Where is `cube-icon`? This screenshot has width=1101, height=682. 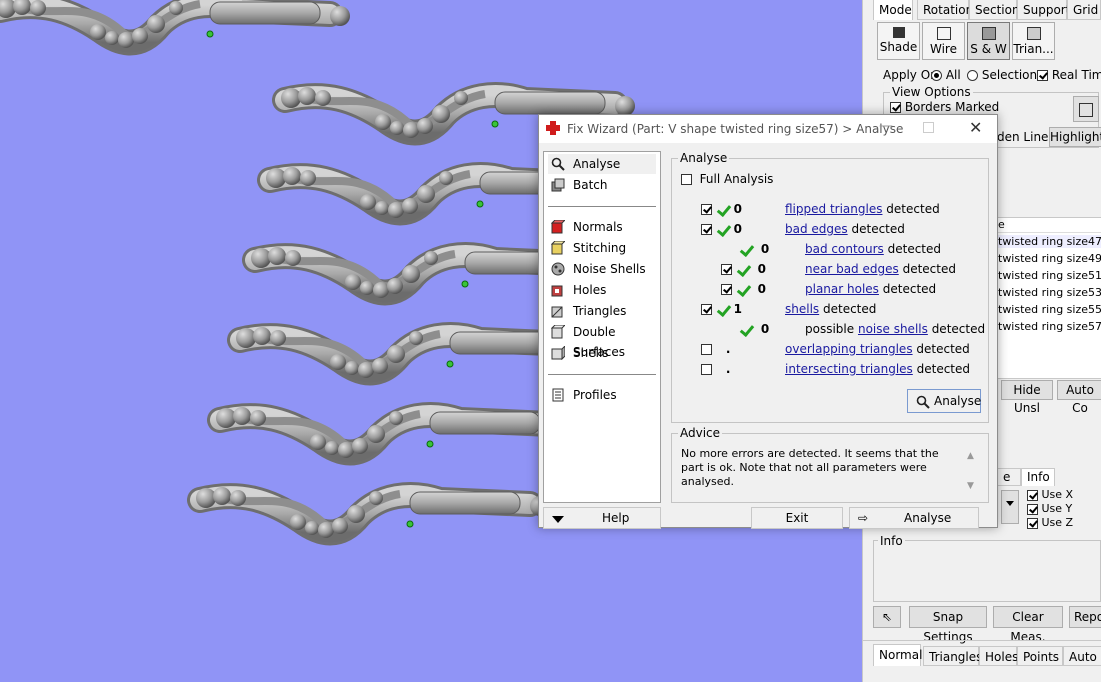 cube-icon is located at coordinates (1086, 110).